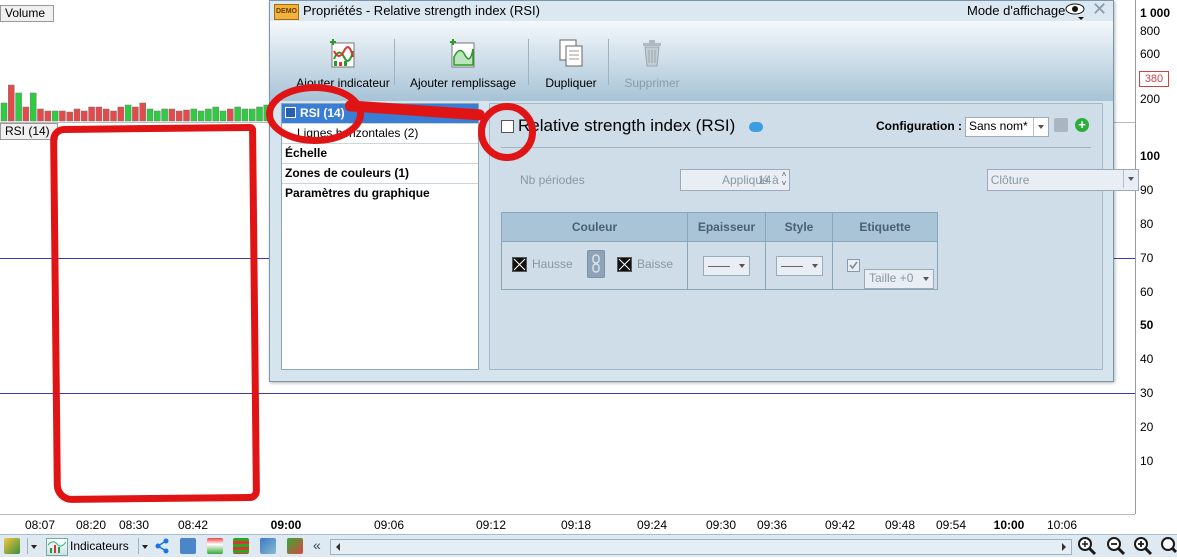 The image size is (1177, 560). Describe the element at coordinates (507, 132) in the screenshot. I see `annotation-circle-checkbox` at that location.